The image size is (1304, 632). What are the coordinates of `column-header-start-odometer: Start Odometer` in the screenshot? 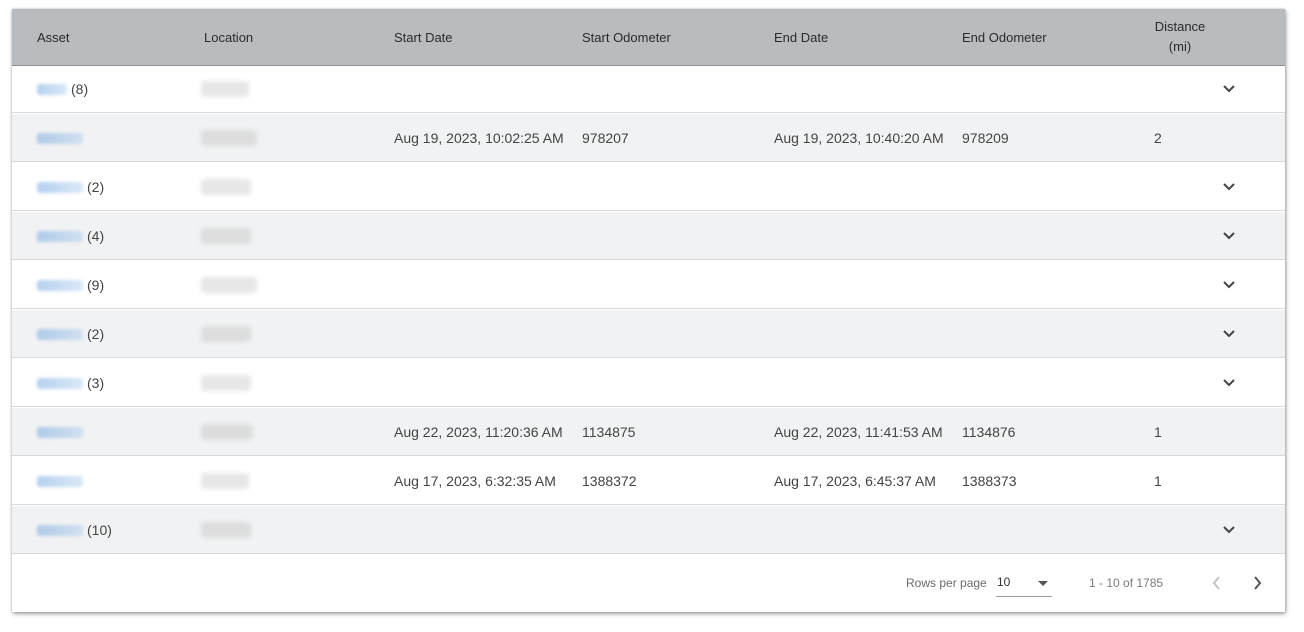 It's located at (626, 37).